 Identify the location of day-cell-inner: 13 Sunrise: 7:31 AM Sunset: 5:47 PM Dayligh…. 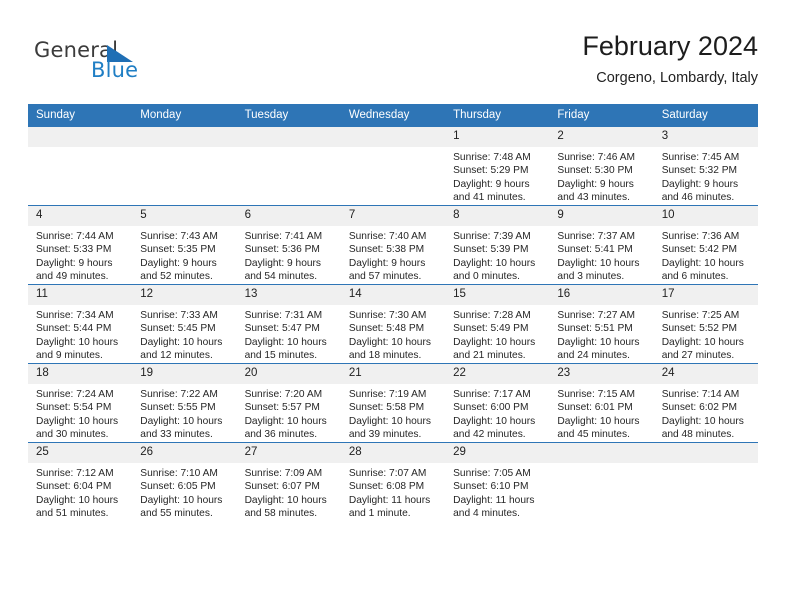
(288, 324).